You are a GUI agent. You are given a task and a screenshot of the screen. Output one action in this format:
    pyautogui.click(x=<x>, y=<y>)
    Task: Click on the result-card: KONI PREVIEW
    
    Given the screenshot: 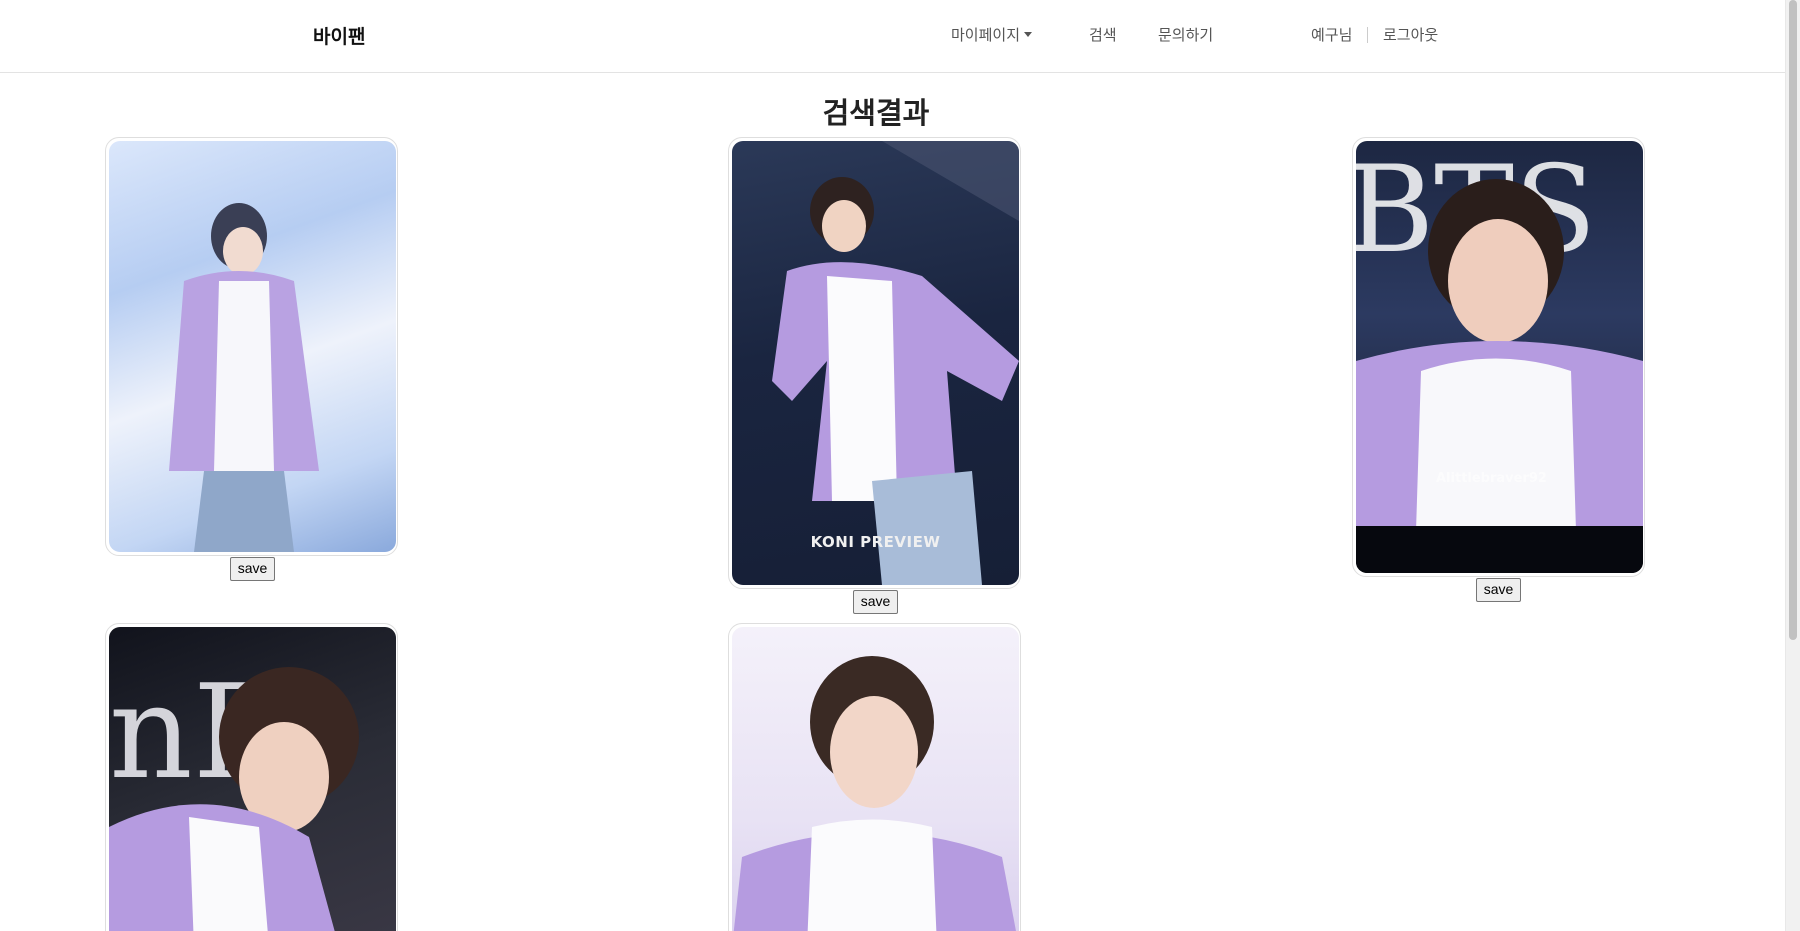 What is the action you would take?
    pyautogui.click(x=874, y=363)
    